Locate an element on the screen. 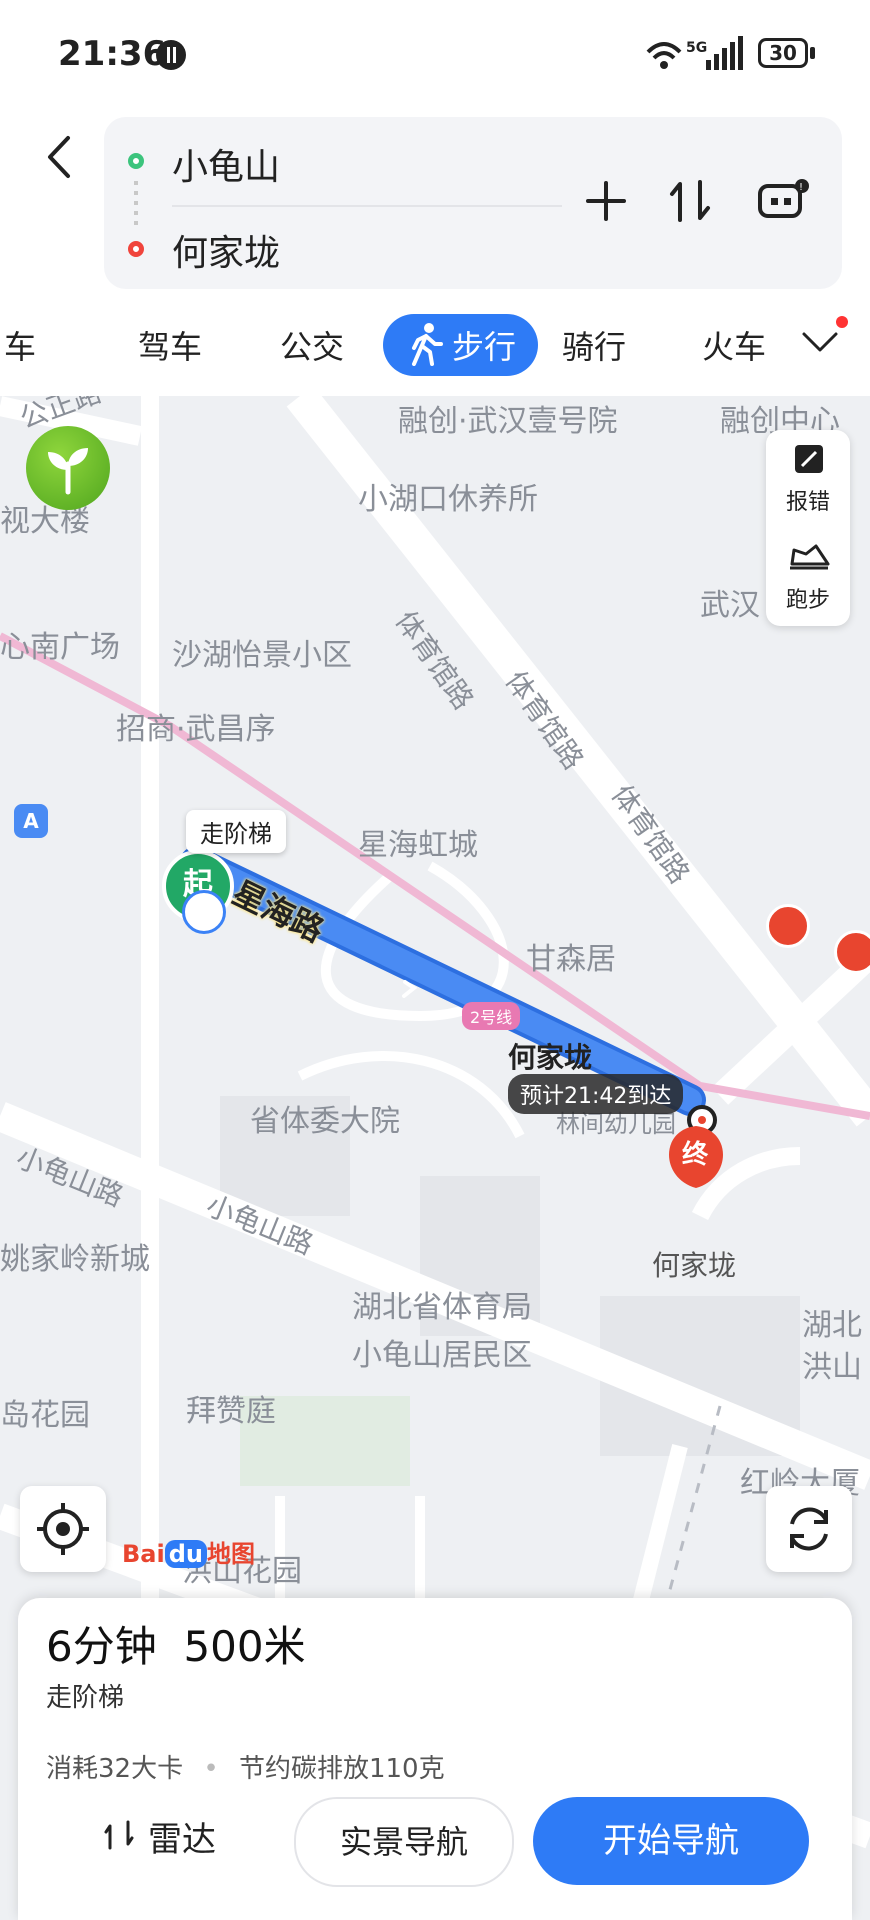  place-label: 小龟山居民区 is located at coordinates (442, 1355).